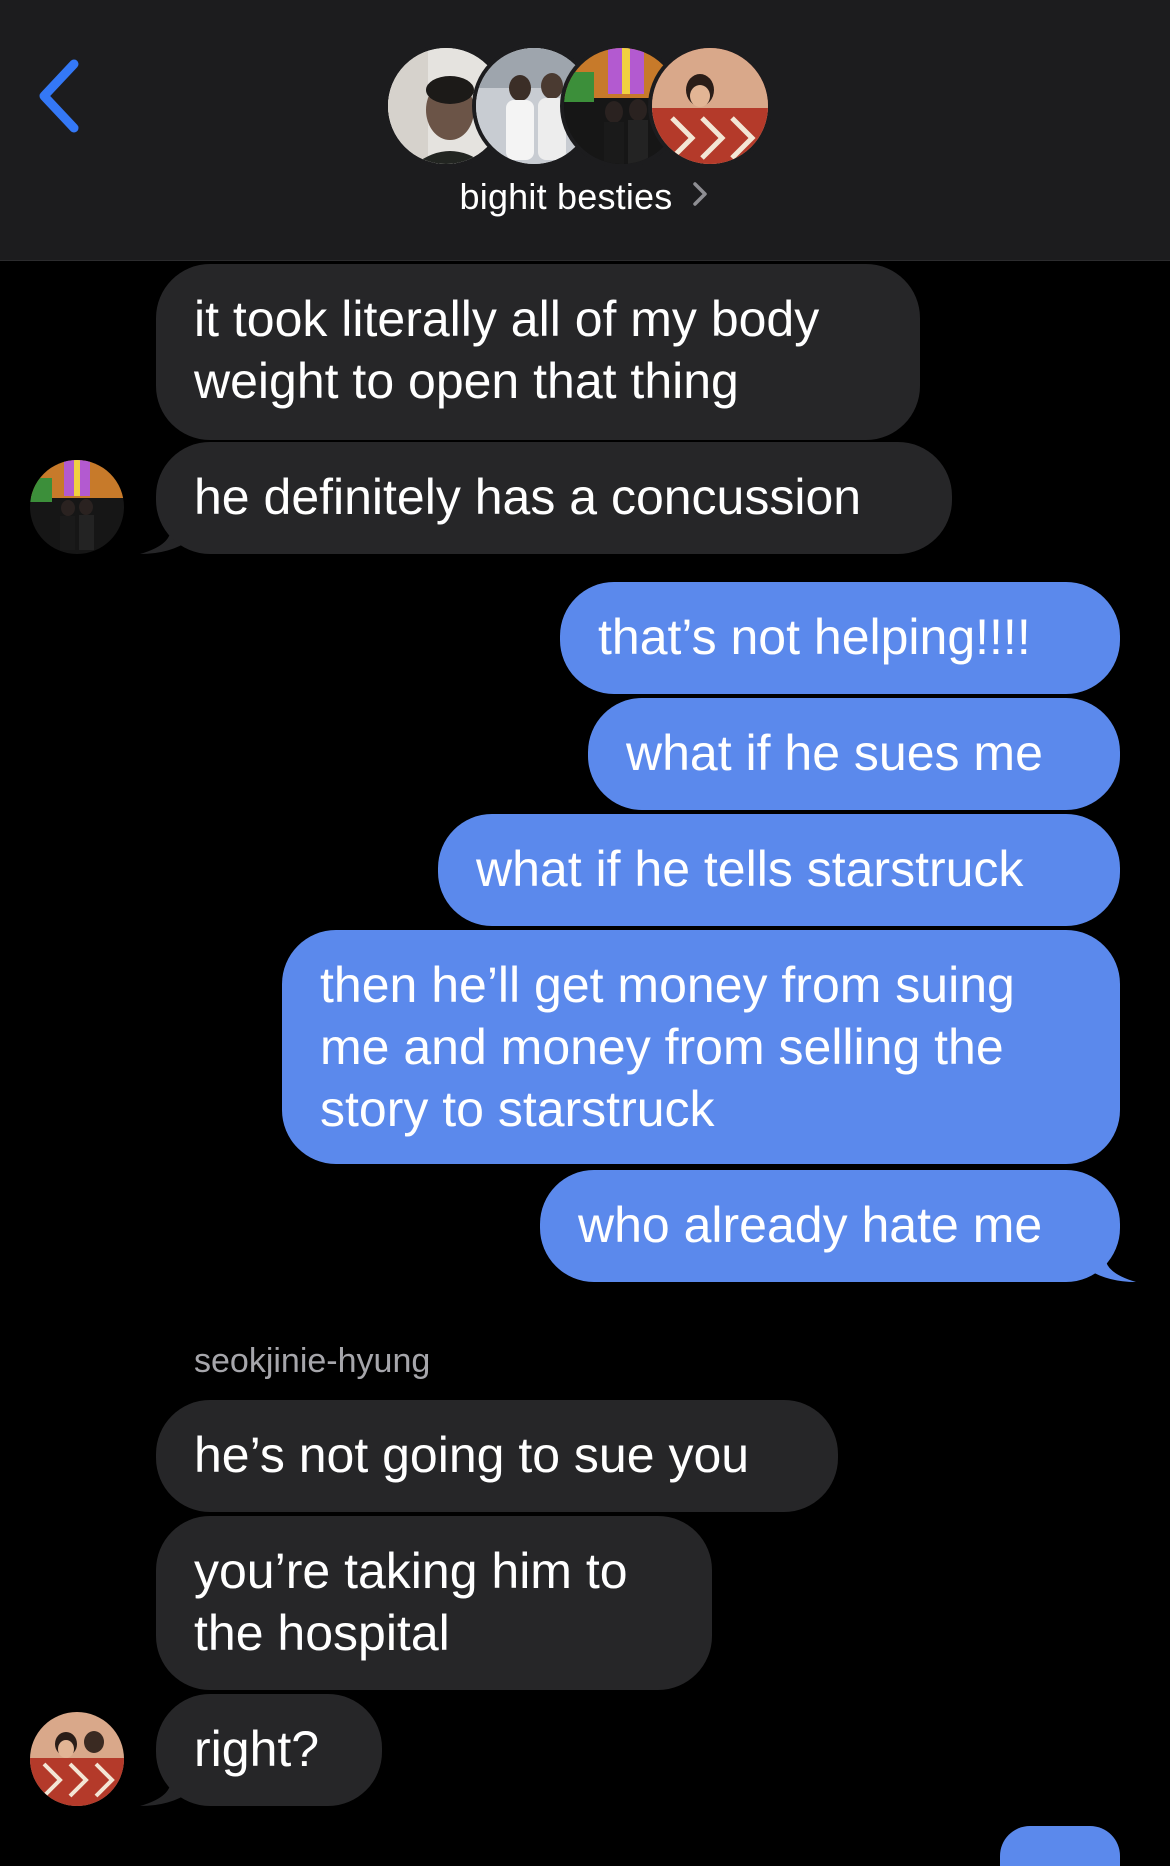 The width and height of the screenshot is (1170, 1866). Describe the element at coordinates (59, 96) in the screenshot. I see `chevron-left-icon` at that location.